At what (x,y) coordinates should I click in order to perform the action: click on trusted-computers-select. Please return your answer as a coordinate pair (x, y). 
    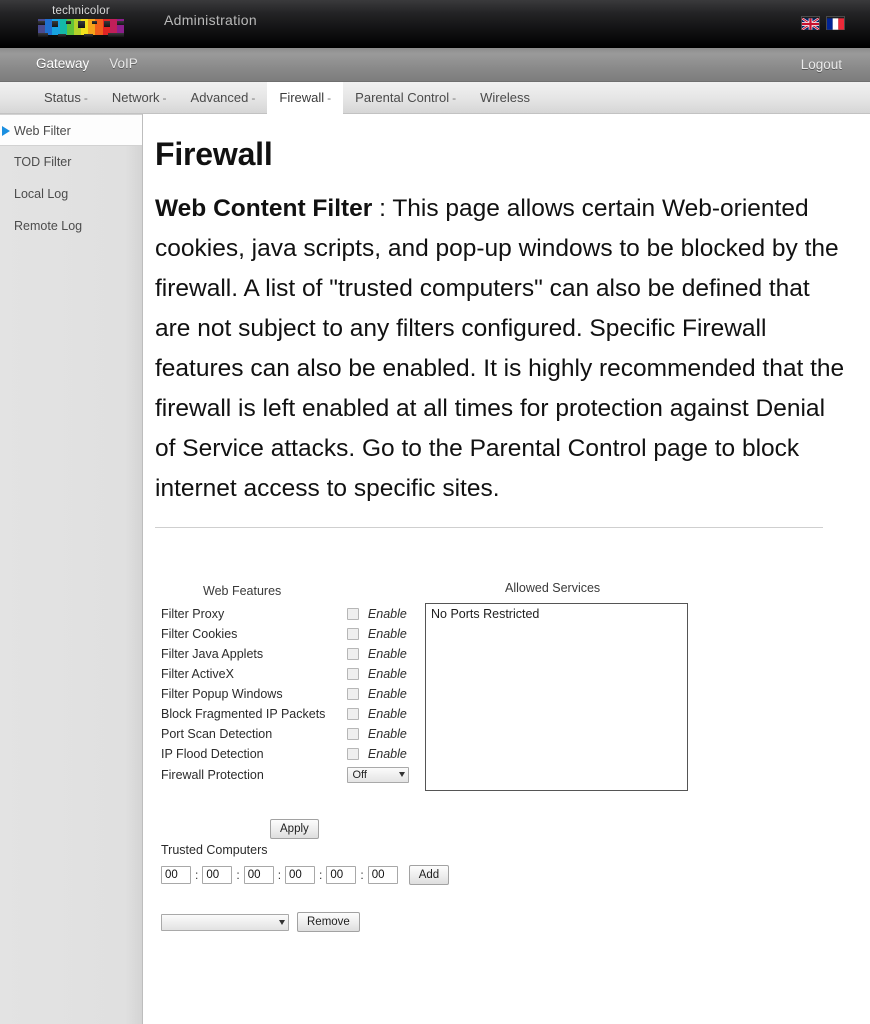
    Looking at the image, I should click on (225, 922).